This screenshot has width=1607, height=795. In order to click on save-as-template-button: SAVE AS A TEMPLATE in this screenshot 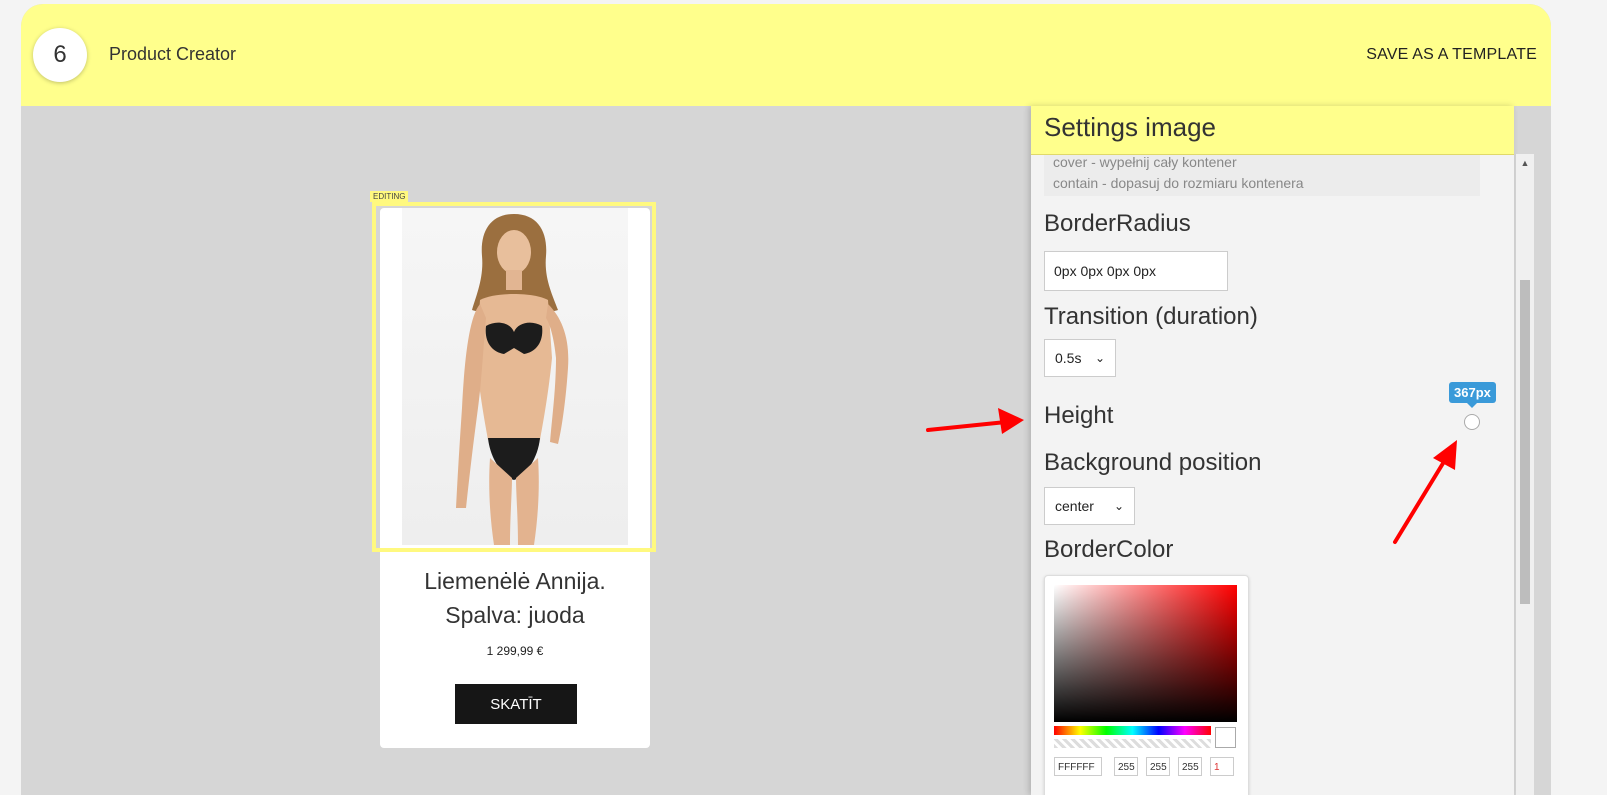, I will do `click(1451, 55)`.